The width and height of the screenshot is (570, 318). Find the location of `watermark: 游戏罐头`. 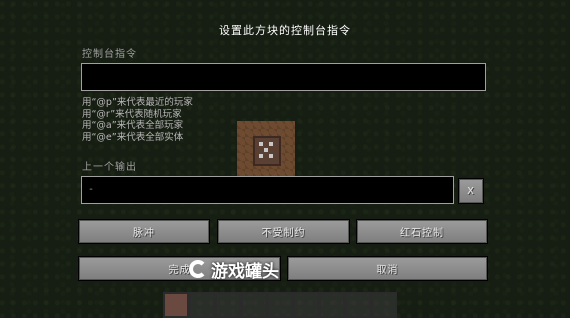

watermark: 游戏罐头 is located at coordinates (234, 269).